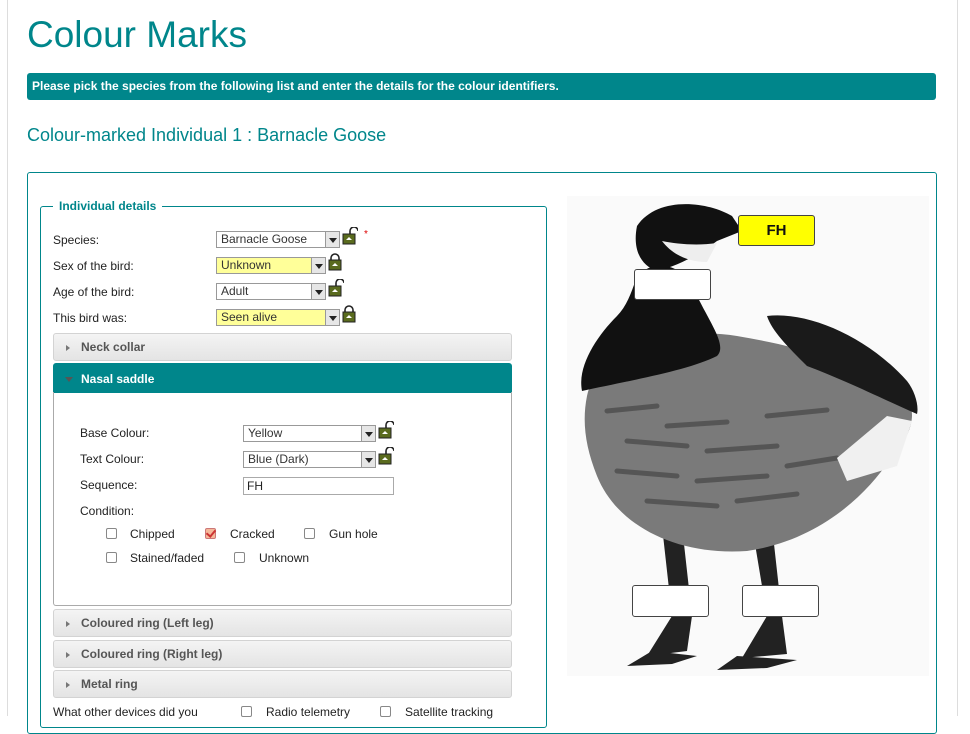 Image resolution: width=970 pixels, height=734 pixels. I want to click on accordion-ring-right: Coloured ring (Right leg), so click(282, 654).